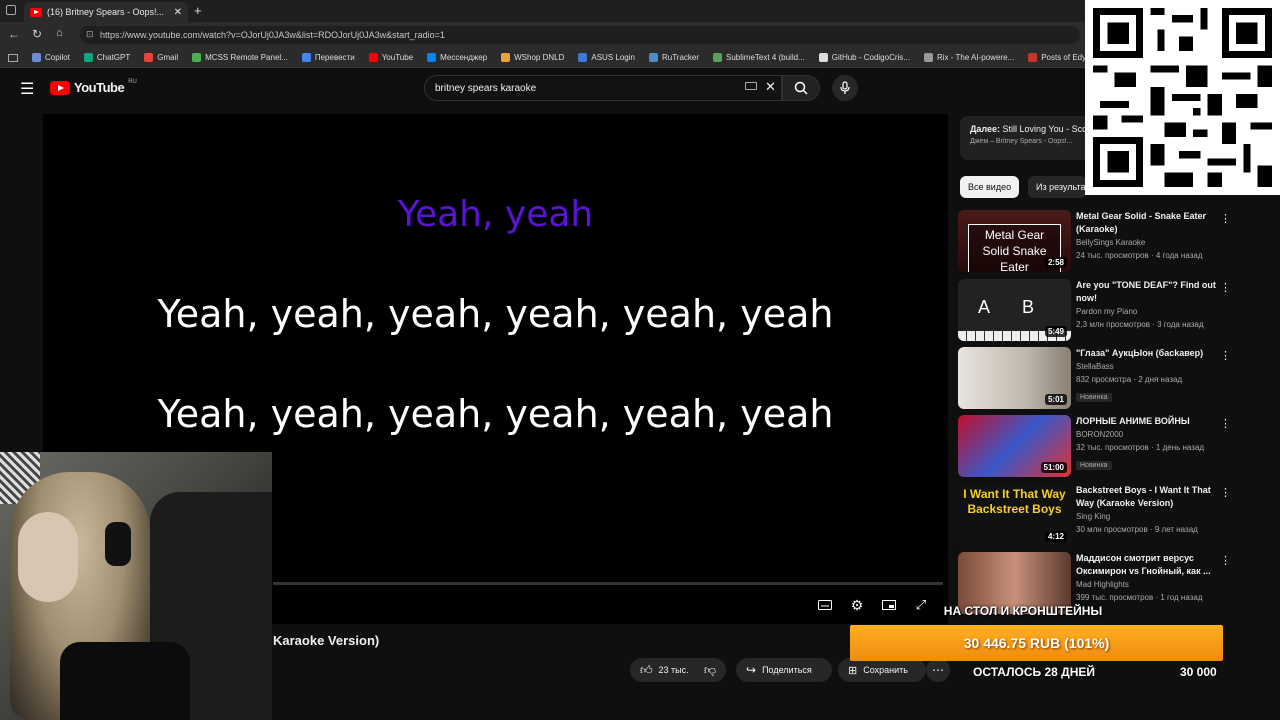  I want to click on video-thumbnail: Metal Gear Solid Snake Eater 2:58, so click(1014, 241).